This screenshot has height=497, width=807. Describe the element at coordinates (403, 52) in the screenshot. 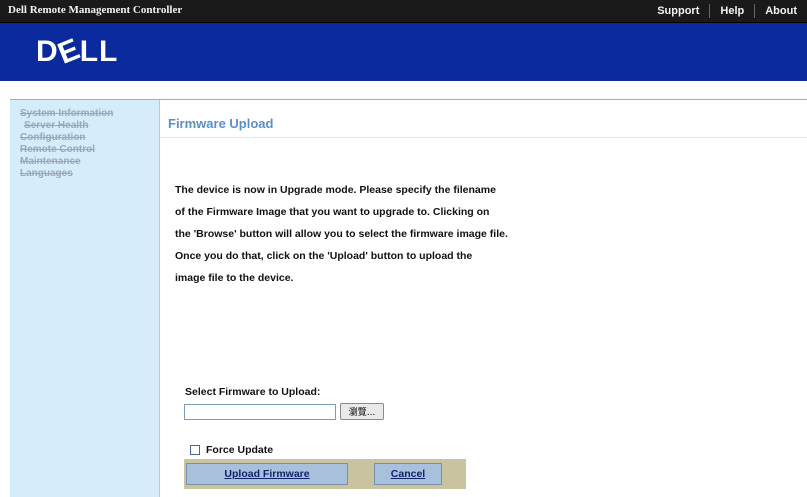

I see `brand-banner: DELL` at that location.